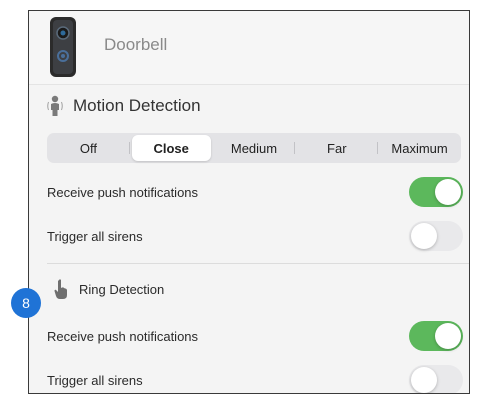 The height and width of the screenshot is (401, 482). I want to click on ring-trigger-sirens-toggle, so click(436, 379).